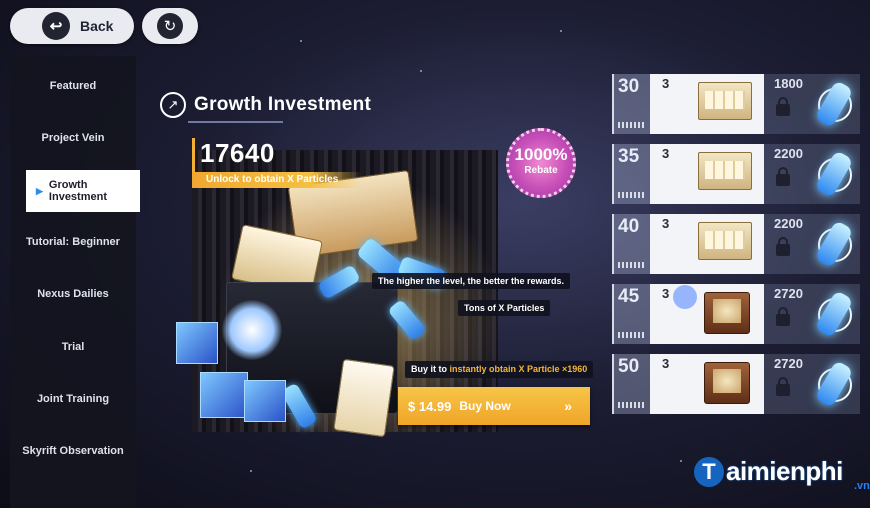 This screenshot has width=870, height=508. I want to click on paid-reward-card: 1800, so click(812, 104).